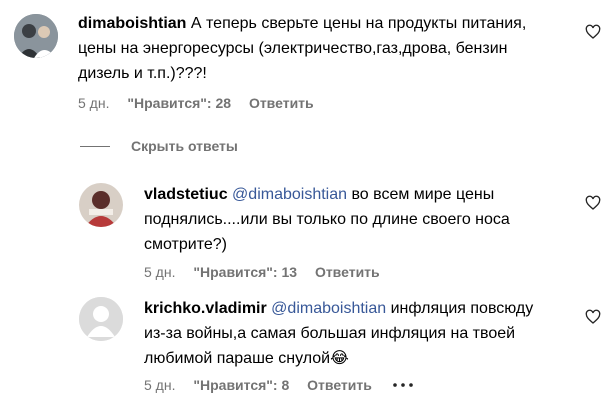 This screenshot has height=409, width=612. I want to click on comment-username: dimaboishtian, so click(132, 23).